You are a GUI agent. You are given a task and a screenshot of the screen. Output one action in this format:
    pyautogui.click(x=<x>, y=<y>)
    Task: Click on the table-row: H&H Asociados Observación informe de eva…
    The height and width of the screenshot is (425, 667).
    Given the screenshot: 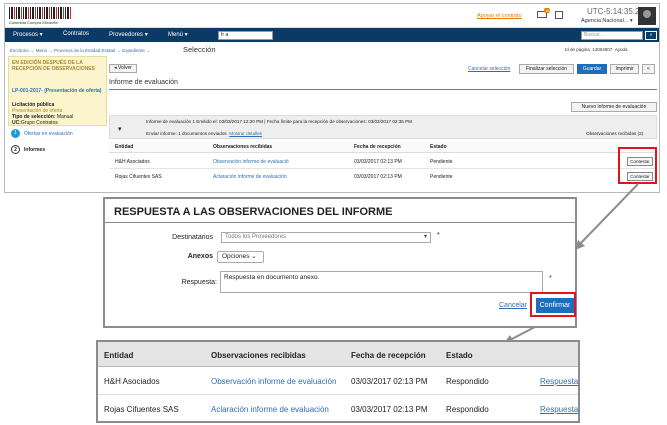 What is the action you would take?
    pyautogui.click(x=338, y=380)
    